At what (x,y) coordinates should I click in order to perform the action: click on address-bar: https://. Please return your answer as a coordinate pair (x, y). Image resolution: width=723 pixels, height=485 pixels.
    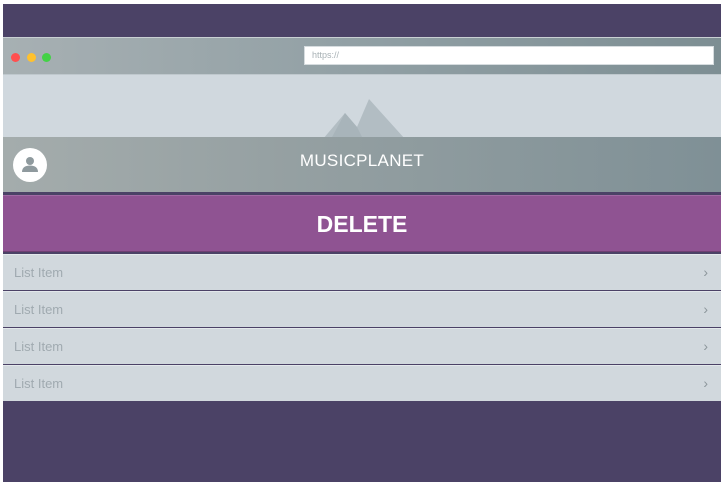
    Looking at the image, I should click on (509, 55).